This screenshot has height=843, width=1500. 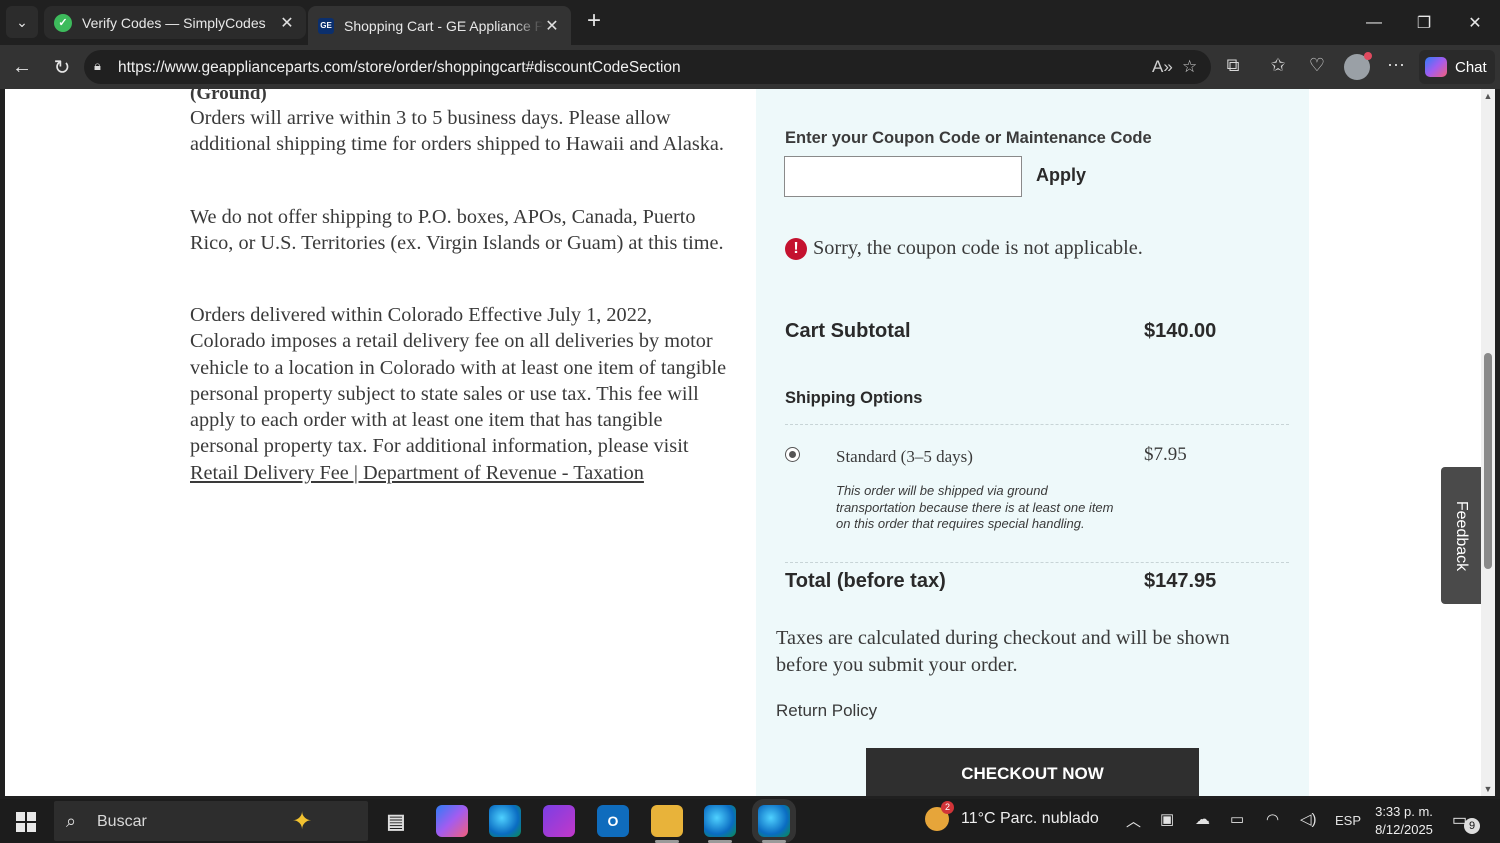 I want to click on taskbar-search-placeholder: Buscar, so click(x=122, y=821).